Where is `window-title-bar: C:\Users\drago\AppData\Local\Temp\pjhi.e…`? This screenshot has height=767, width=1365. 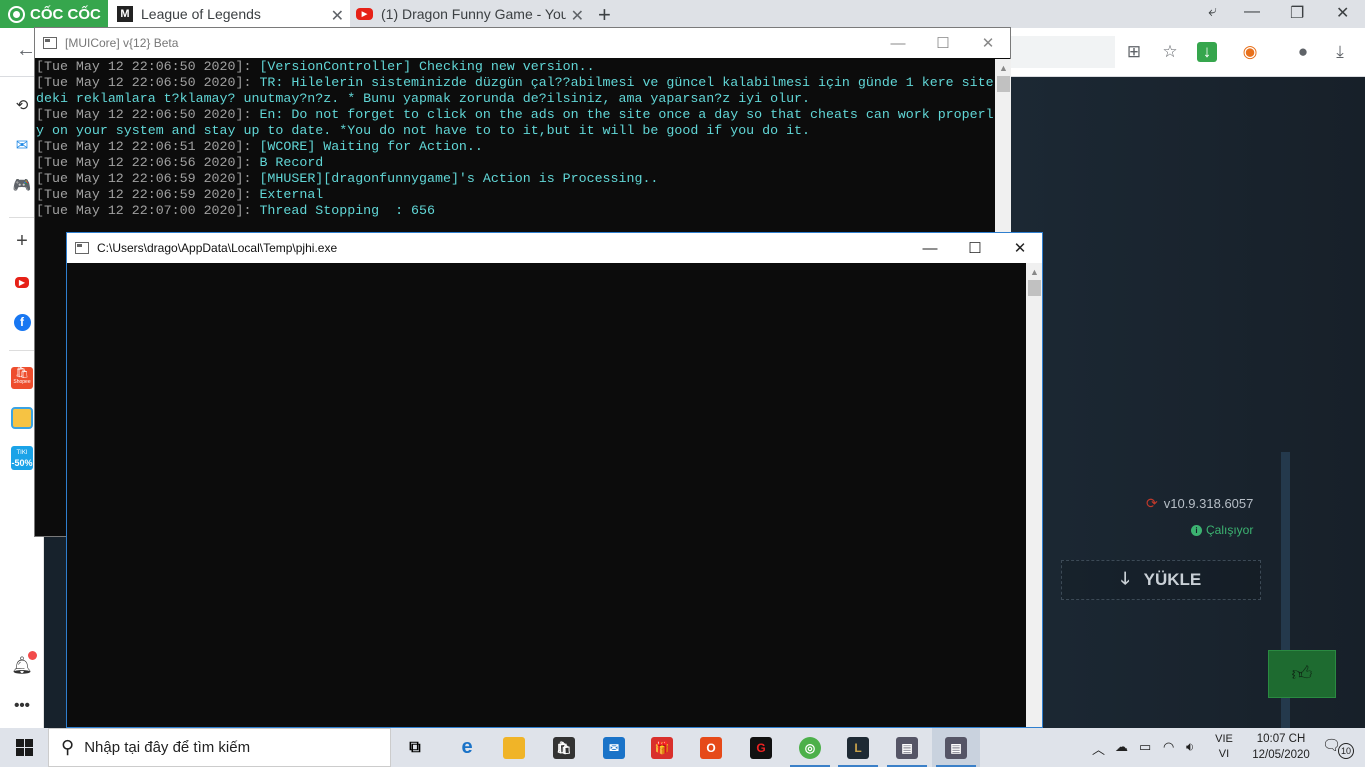
window-title-bar: C:\Users\drago\AppData\Local\Temp\pjhi.e… is located at coordinates (554, 248).